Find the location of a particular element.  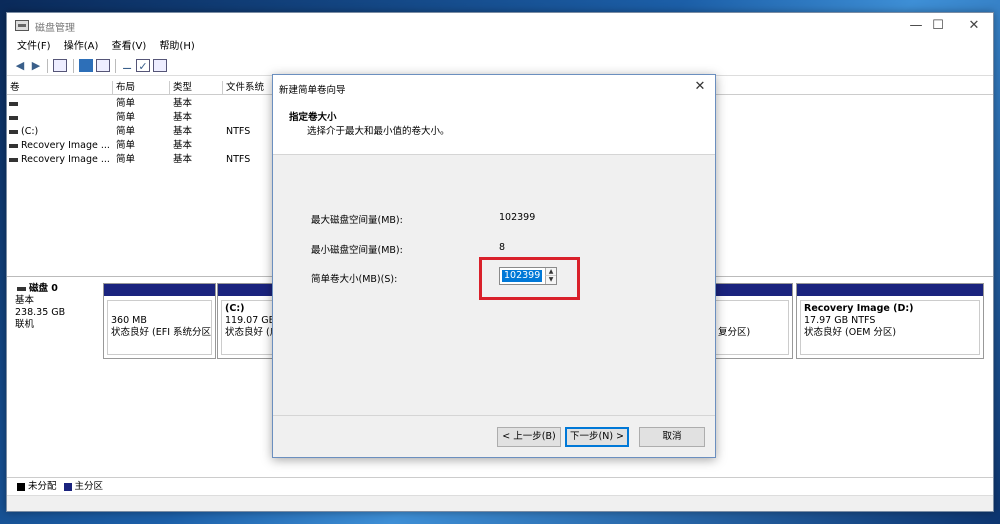

list-view-icon is located at coordinates (103, 65).